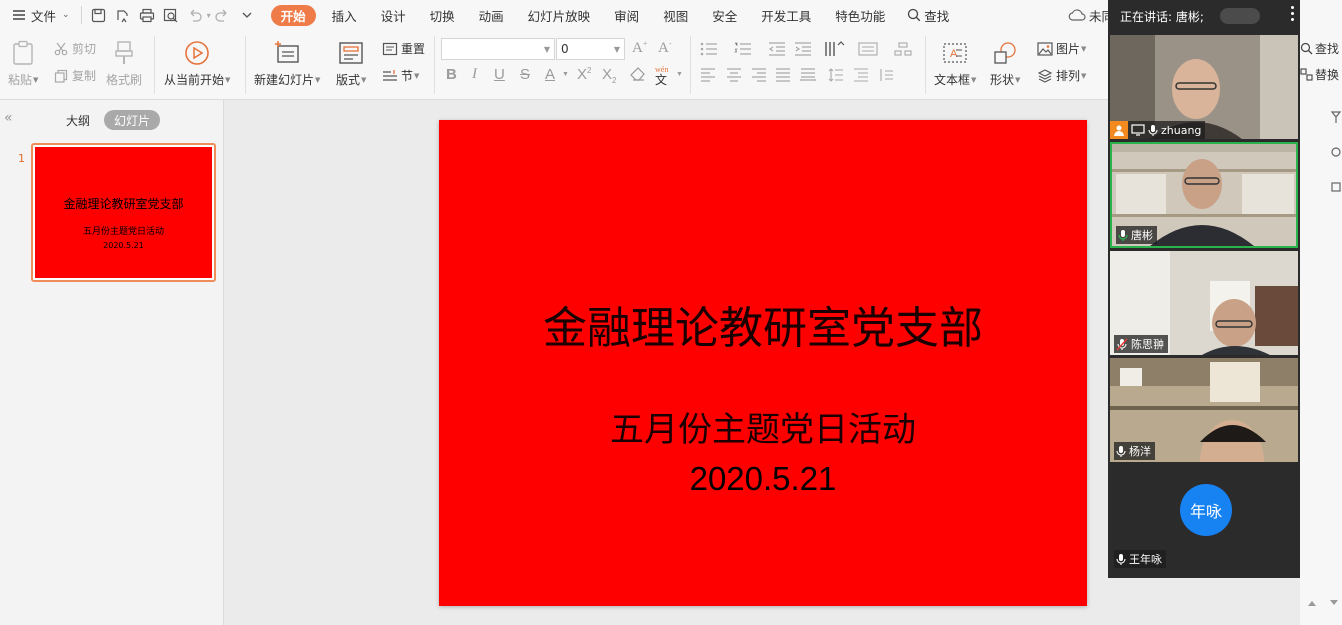  Describe the element at coordinates (1312, 603) in the screenshot. I see `scroll-up-icon` at that location.